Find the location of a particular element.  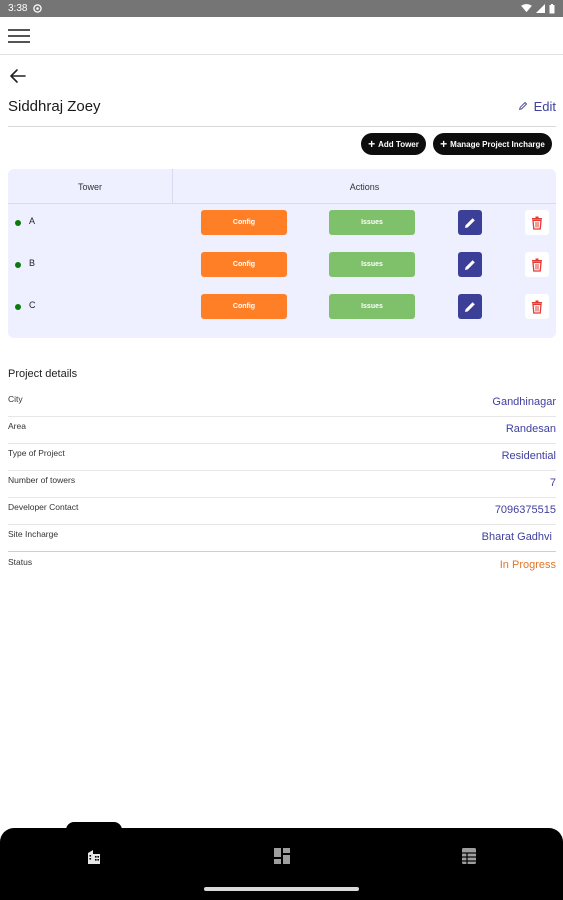

tower-name: C is located at coordinates (32, 305).